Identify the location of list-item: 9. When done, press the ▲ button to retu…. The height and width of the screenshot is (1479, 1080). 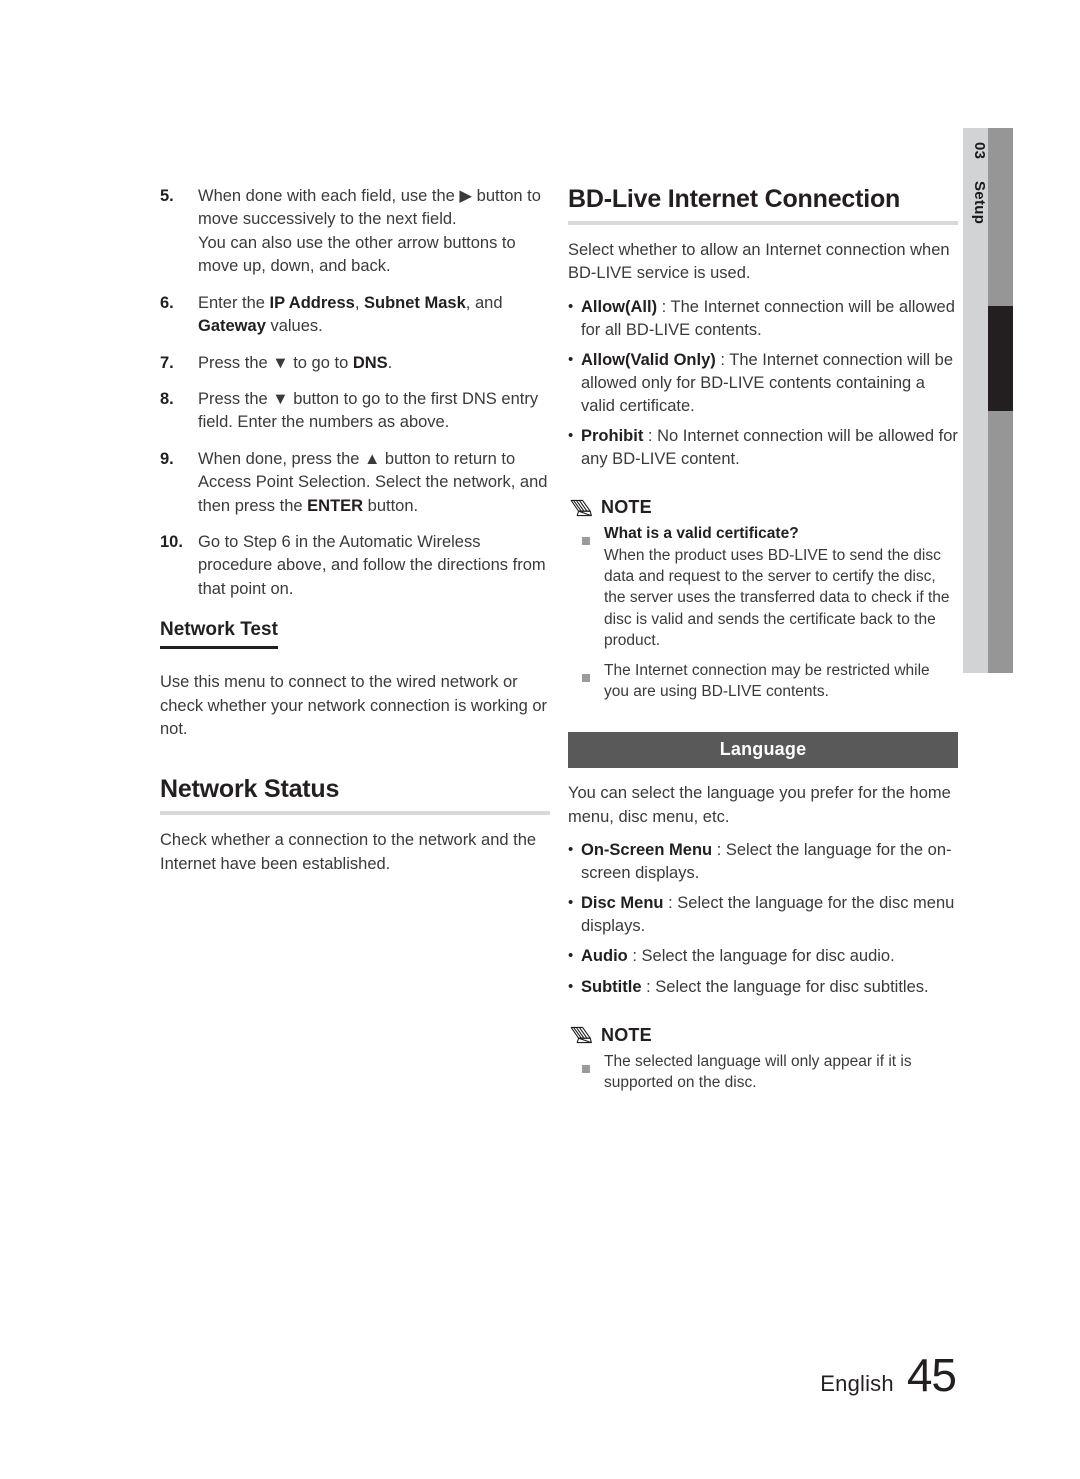
(355, 483).